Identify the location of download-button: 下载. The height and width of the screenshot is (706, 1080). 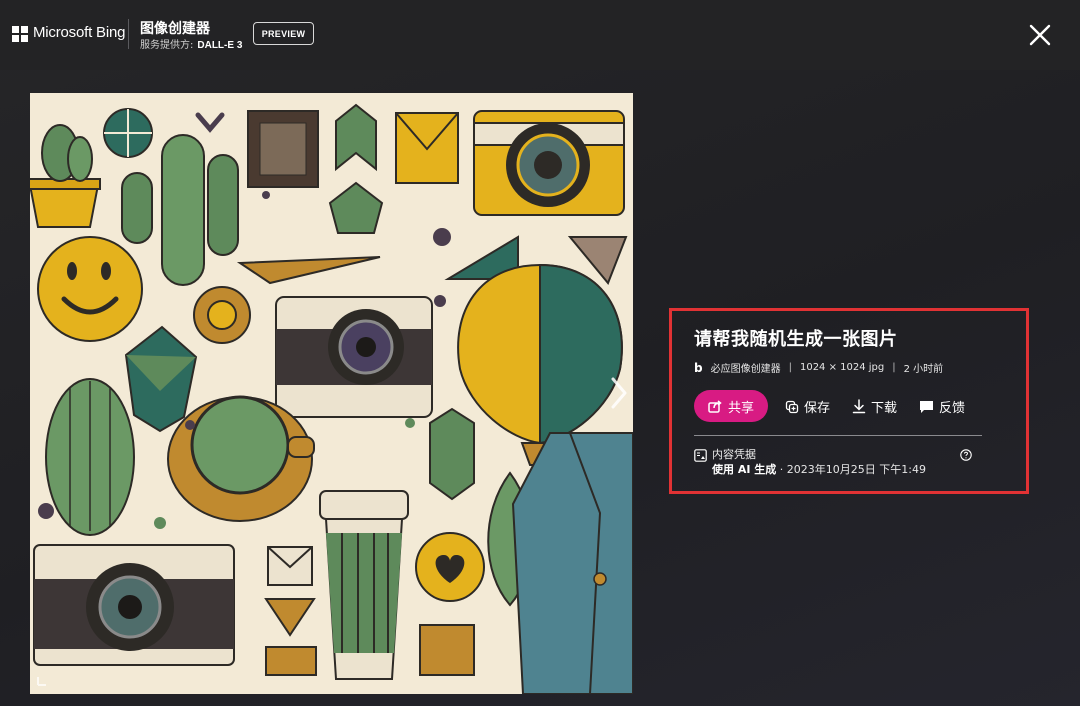
(874, 406).